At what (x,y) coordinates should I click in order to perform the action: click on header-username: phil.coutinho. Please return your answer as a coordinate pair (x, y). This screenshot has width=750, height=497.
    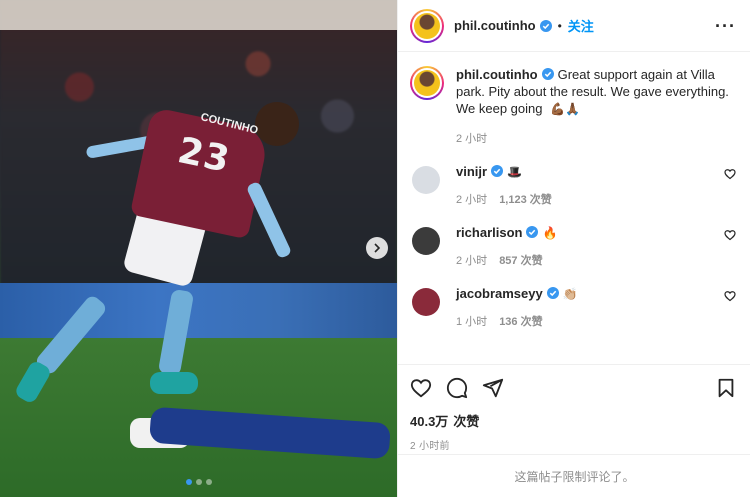
    Looking at the image, I should click on (495, 25).